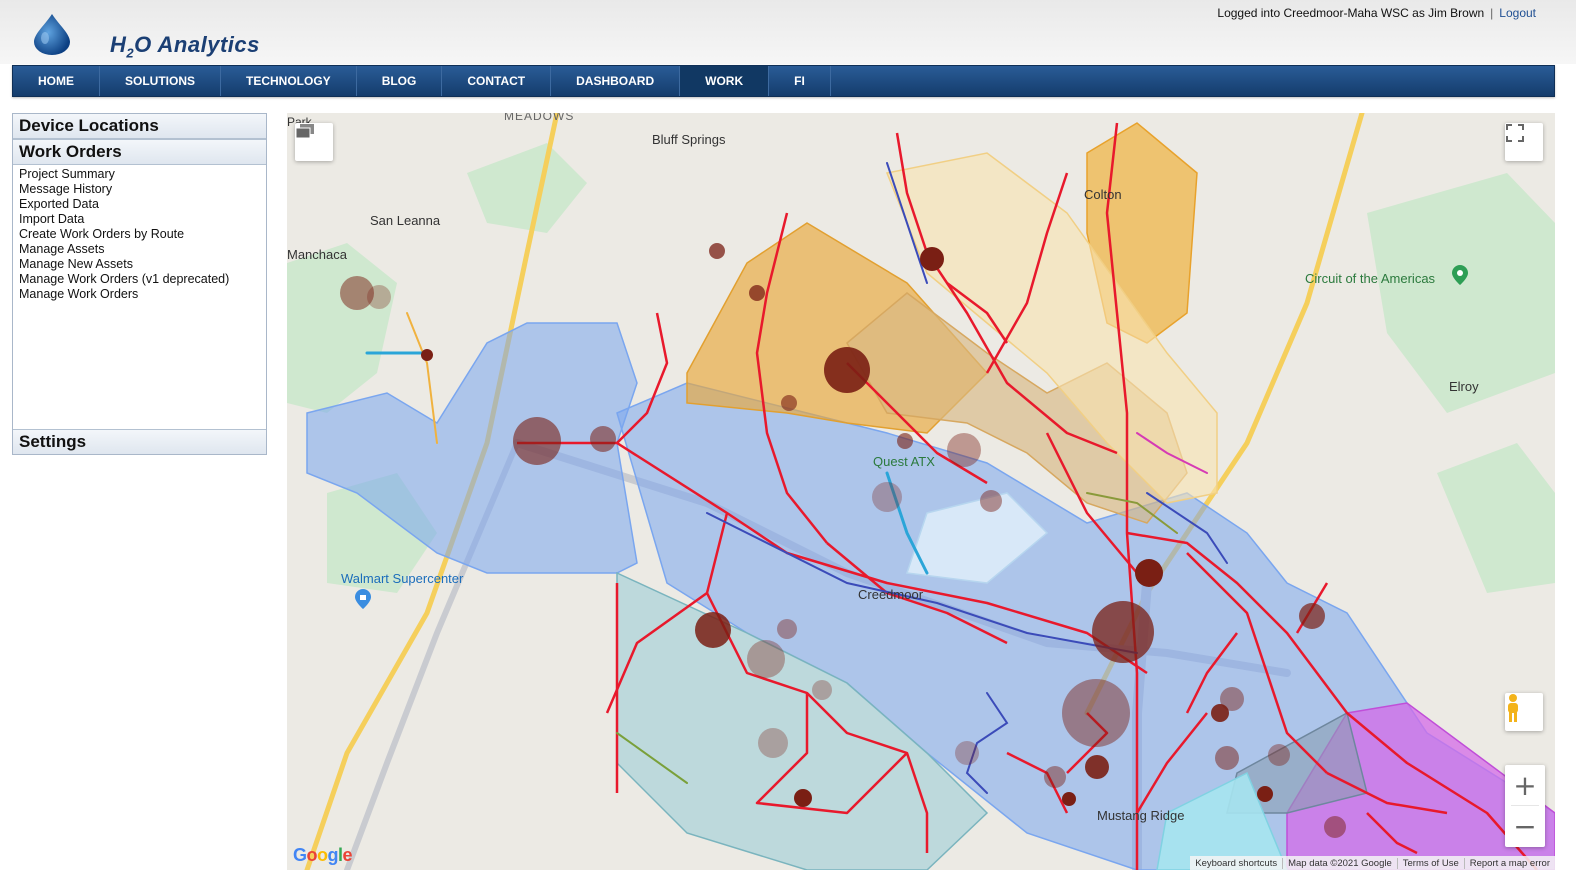  I want to click on brand-name: H2O Analytics, so click(185, 46).